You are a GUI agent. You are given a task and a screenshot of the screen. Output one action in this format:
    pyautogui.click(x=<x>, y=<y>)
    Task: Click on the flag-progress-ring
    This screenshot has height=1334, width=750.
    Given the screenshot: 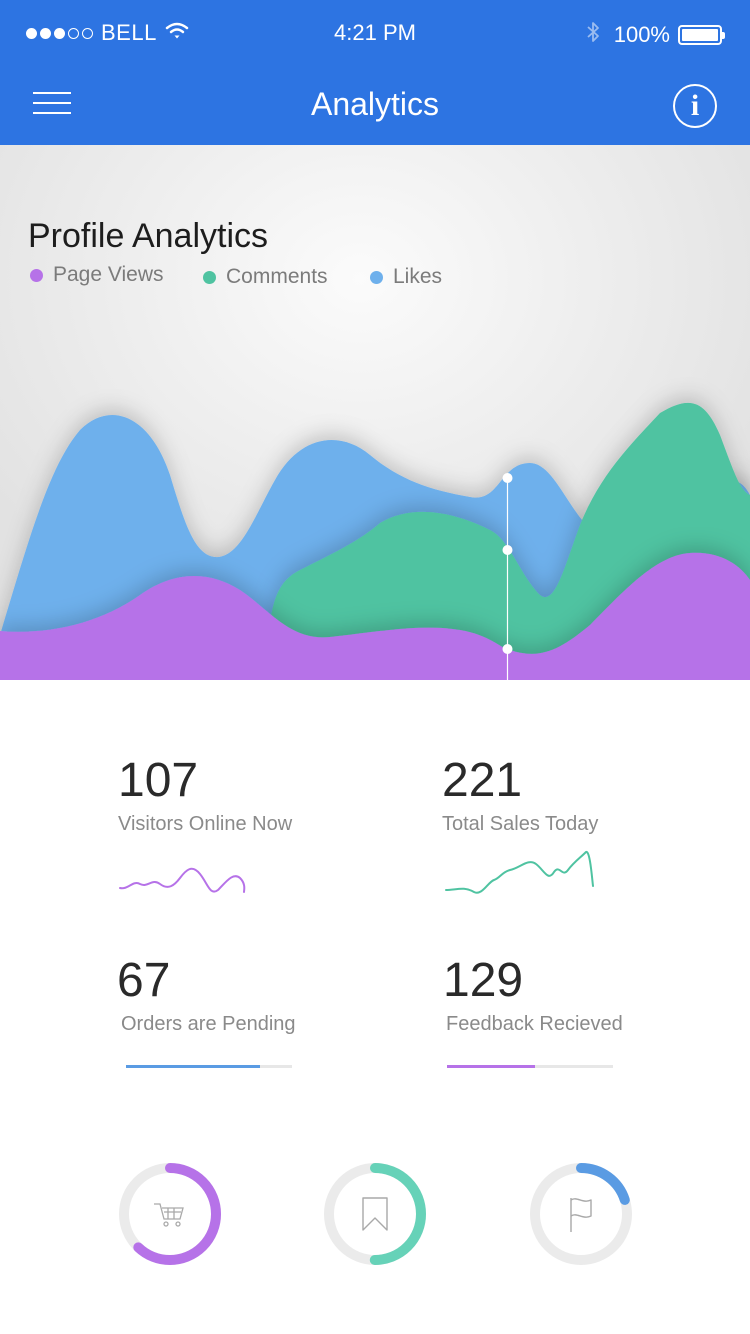 What is the action you would take?
    pyautogui.click(x=581, y=1214)
    